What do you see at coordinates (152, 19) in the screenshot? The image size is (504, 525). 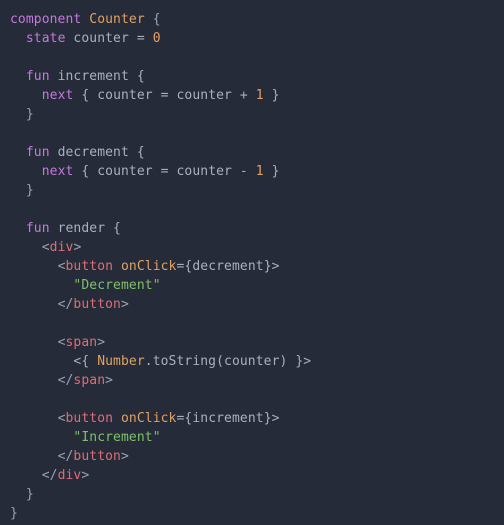 I see `code-token-punc: {` at bounding box center [152, 19].